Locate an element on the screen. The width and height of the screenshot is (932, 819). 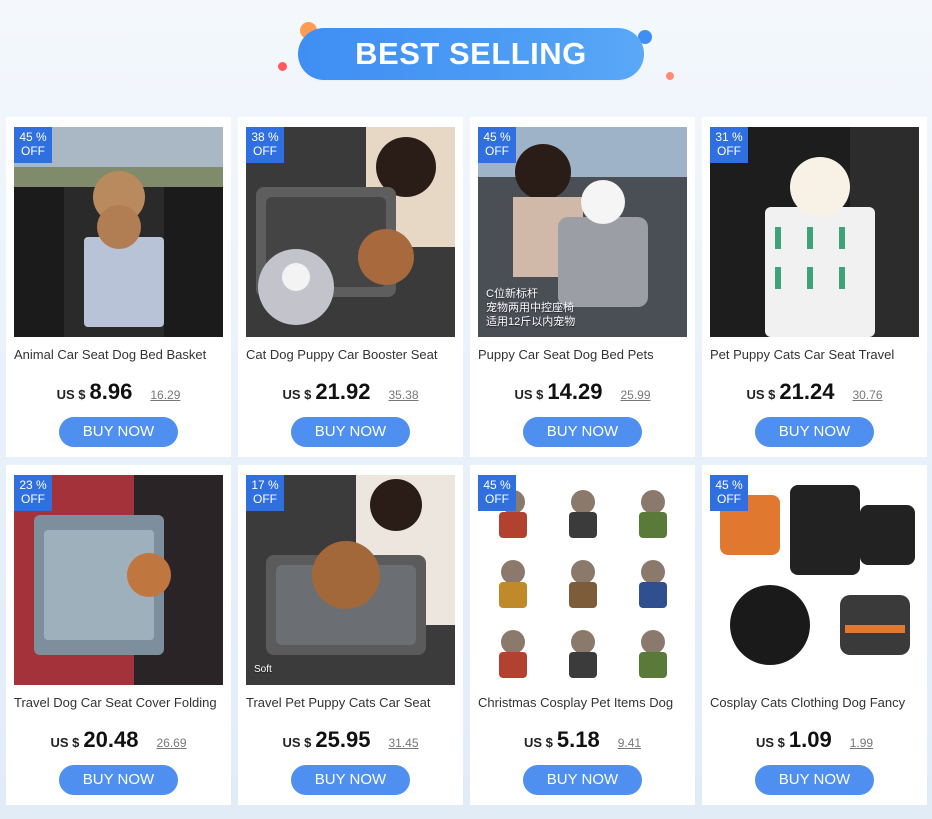
original-price: 30.76 is located at coordinates (867, 395).